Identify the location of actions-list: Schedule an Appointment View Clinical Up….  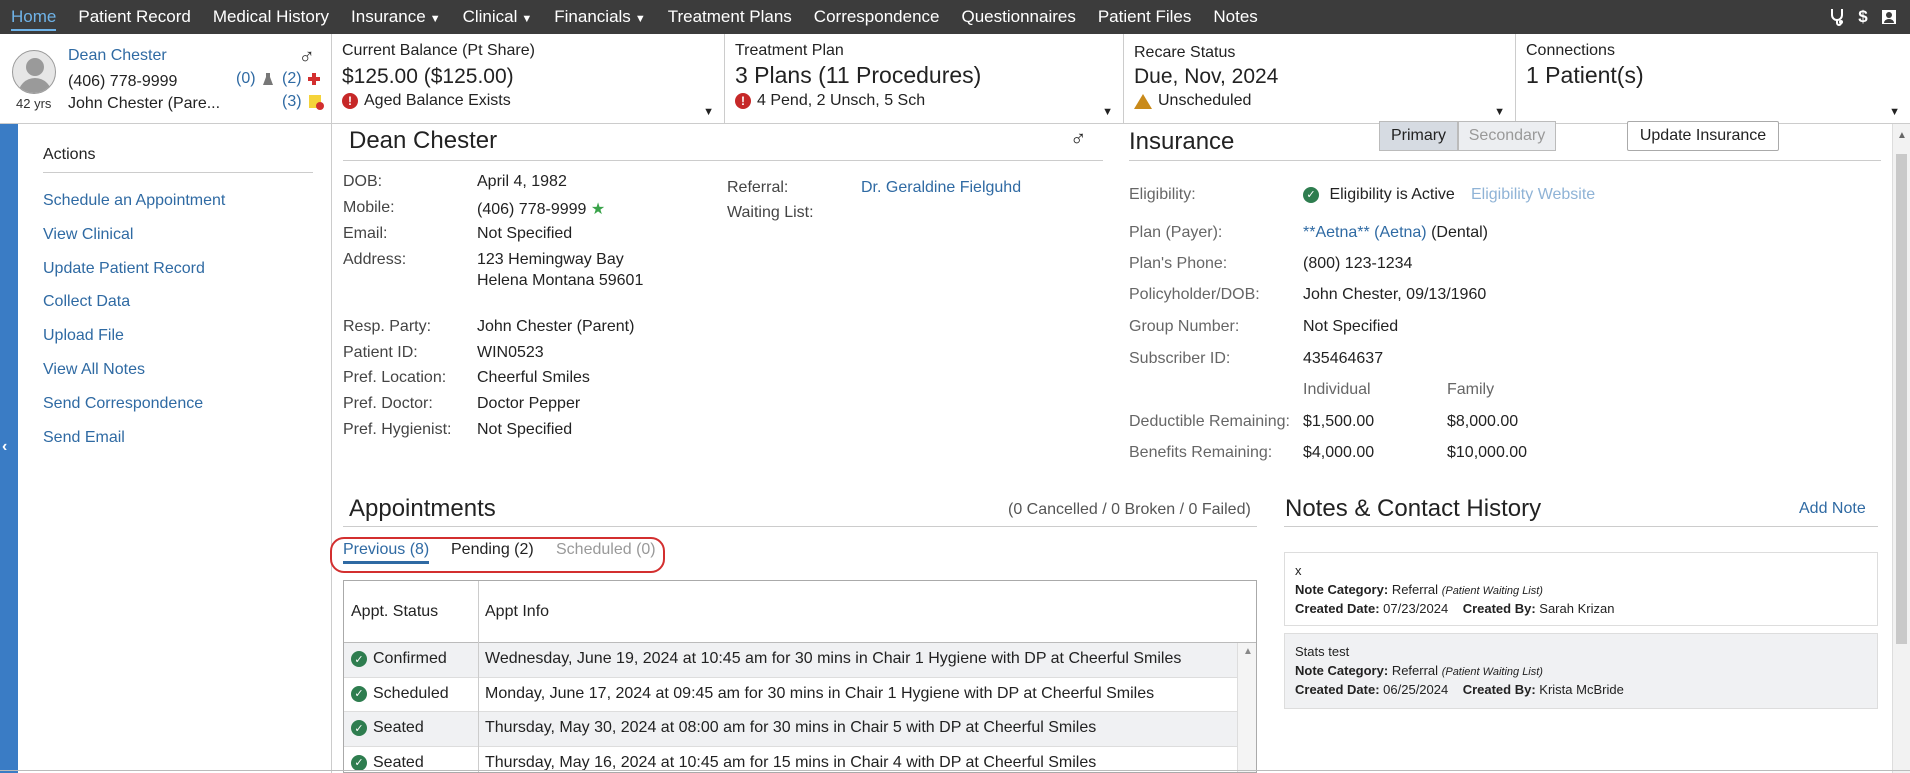
(134, 319).